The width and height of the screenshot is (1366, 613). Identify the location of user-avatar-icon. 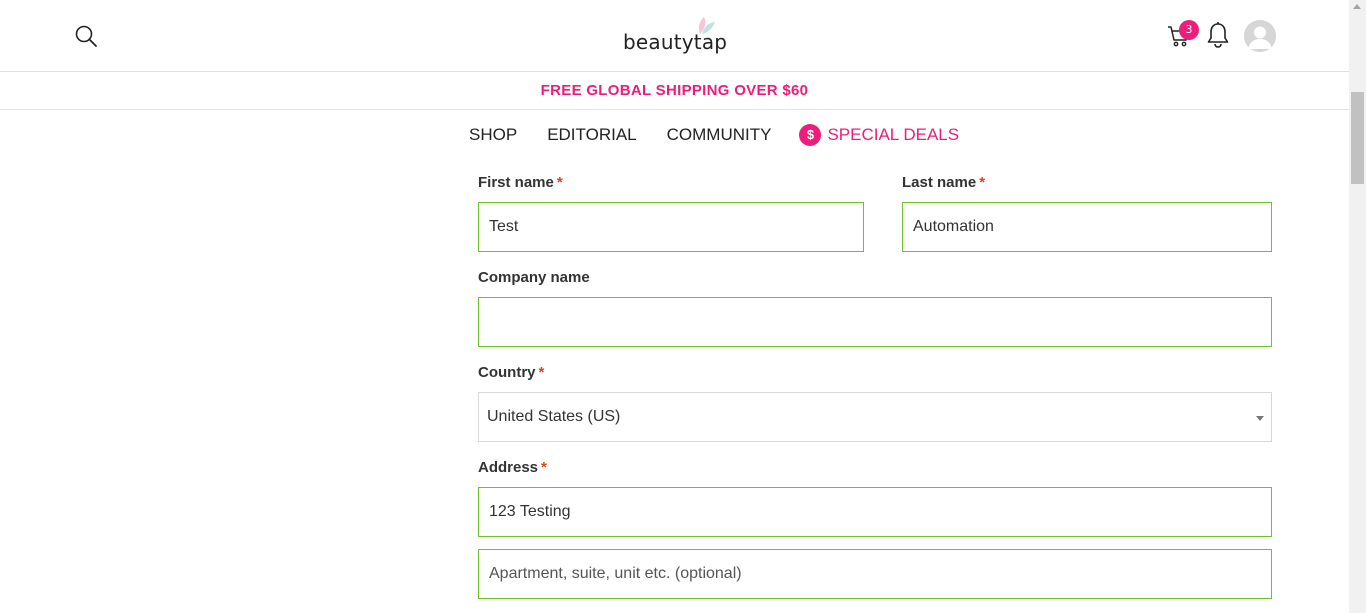
(1260, 36).